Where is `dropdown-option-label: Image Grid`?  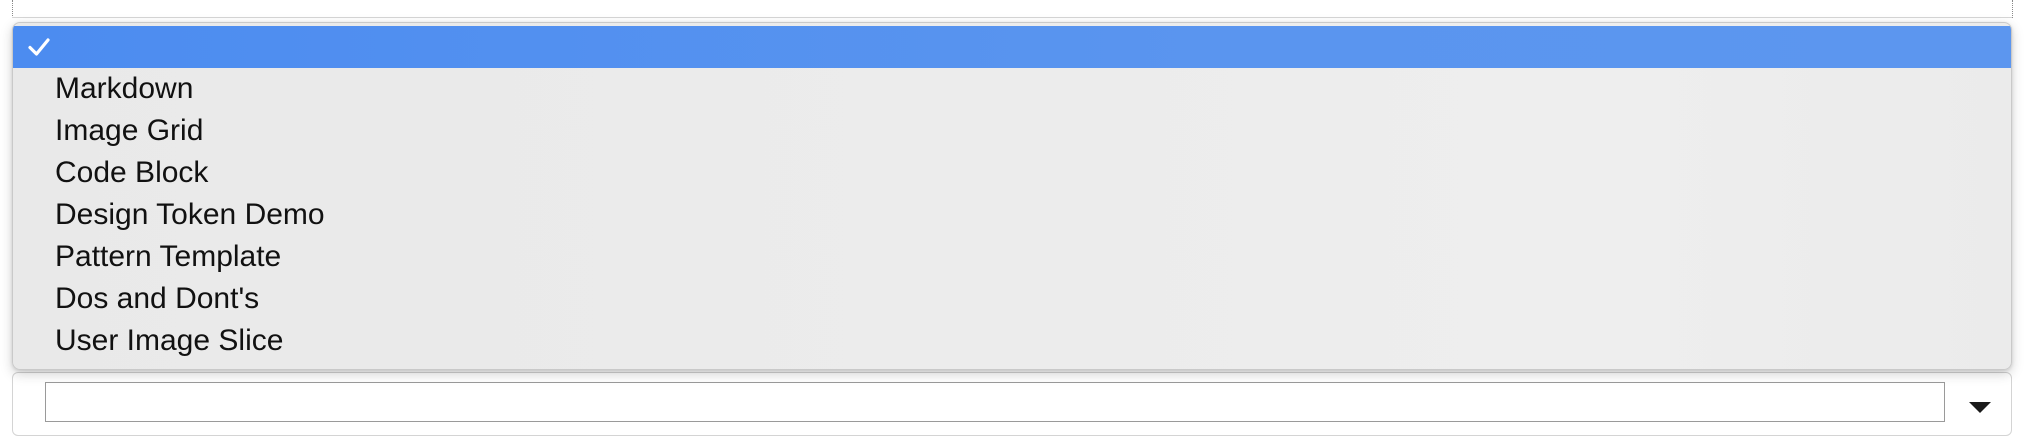 dropdown-option-label: Image Grid is located at coordinates (129, 130).